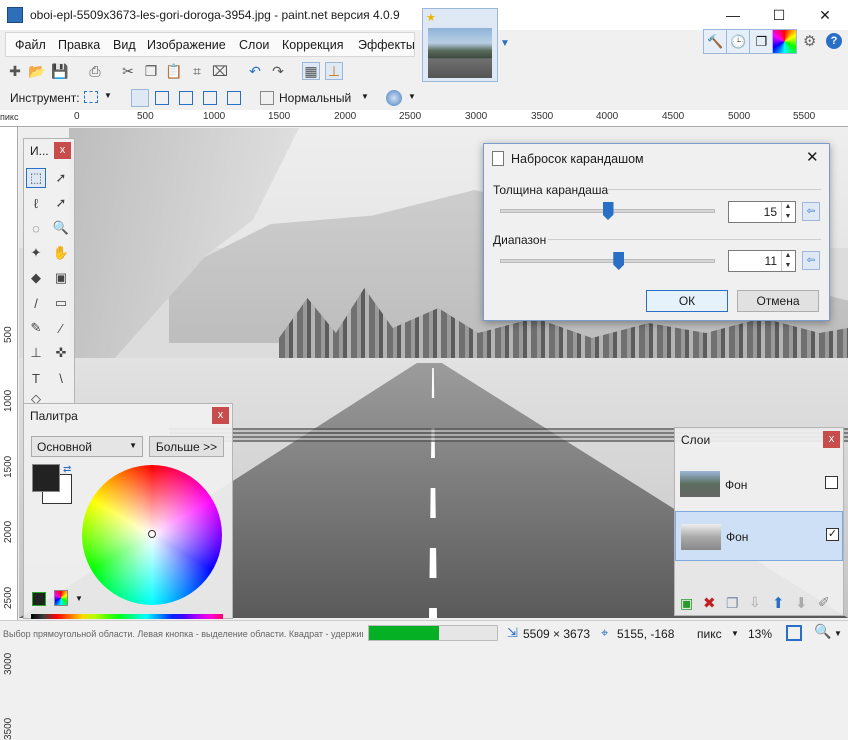  Describe the element at coordinates (755, 602) in the screenshot. I see `merge-layer-down-icon: ⇩` at that location.